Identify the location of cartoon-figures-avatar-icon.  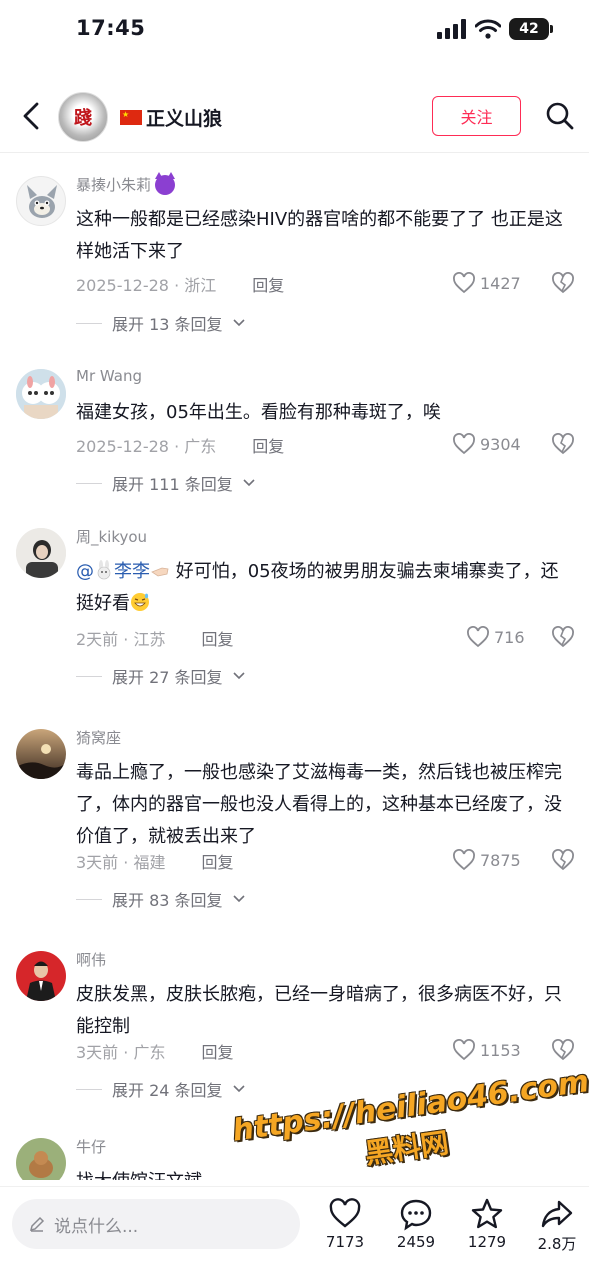
(41, 394).